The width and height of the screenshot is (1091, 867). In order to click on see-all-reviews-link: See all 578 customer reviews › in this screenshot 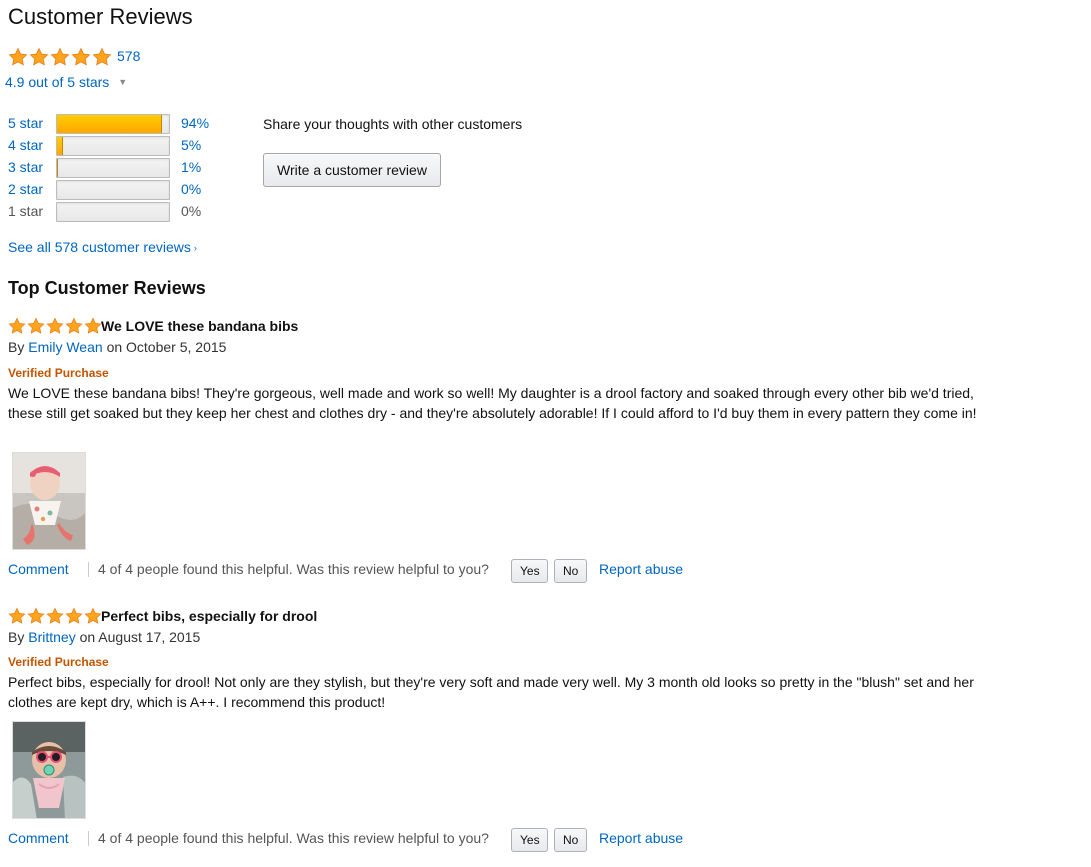, I will do `click(102, 247)`.